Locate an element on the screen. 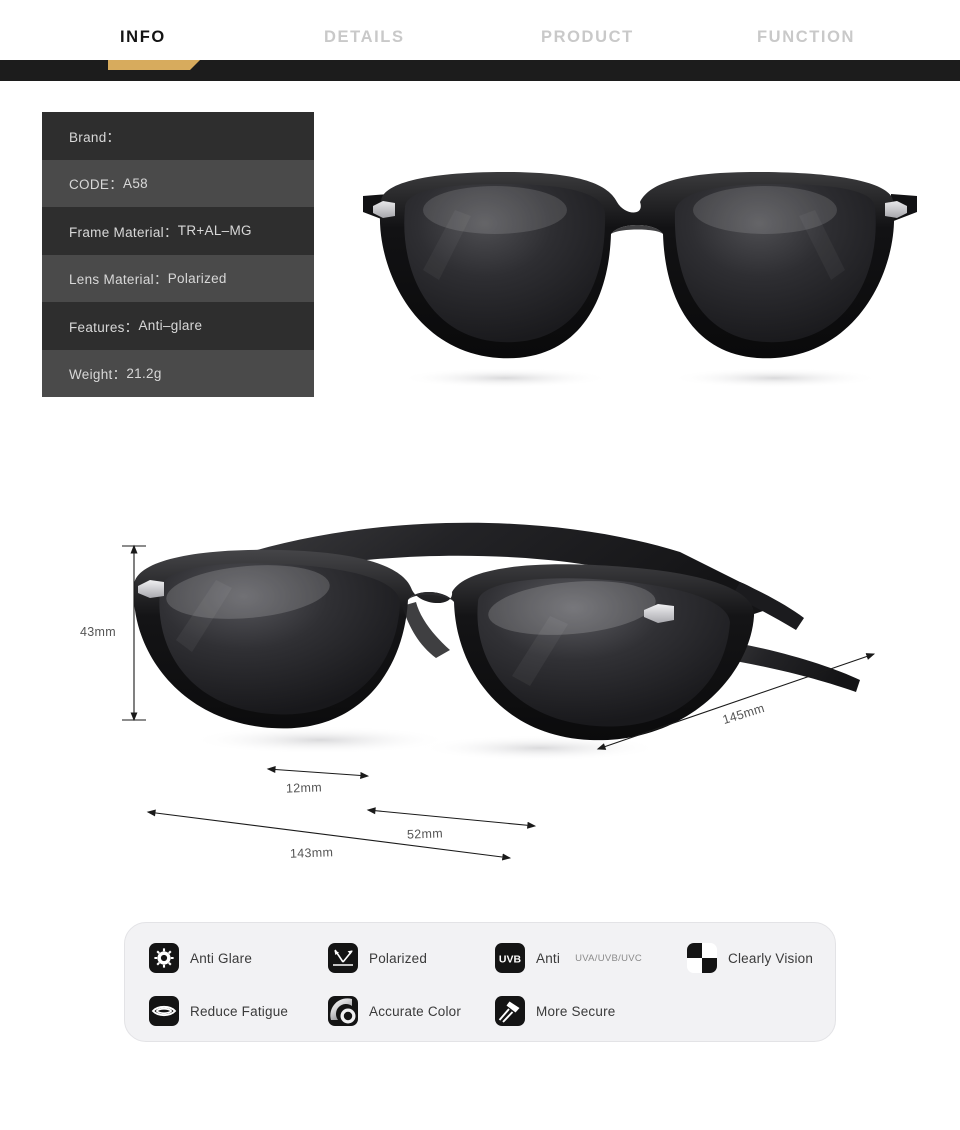 The height and width of the screenshot is (1130, 960). feature-item-clearly-vision: Clearly Vision is located at coordinates (750, 958).